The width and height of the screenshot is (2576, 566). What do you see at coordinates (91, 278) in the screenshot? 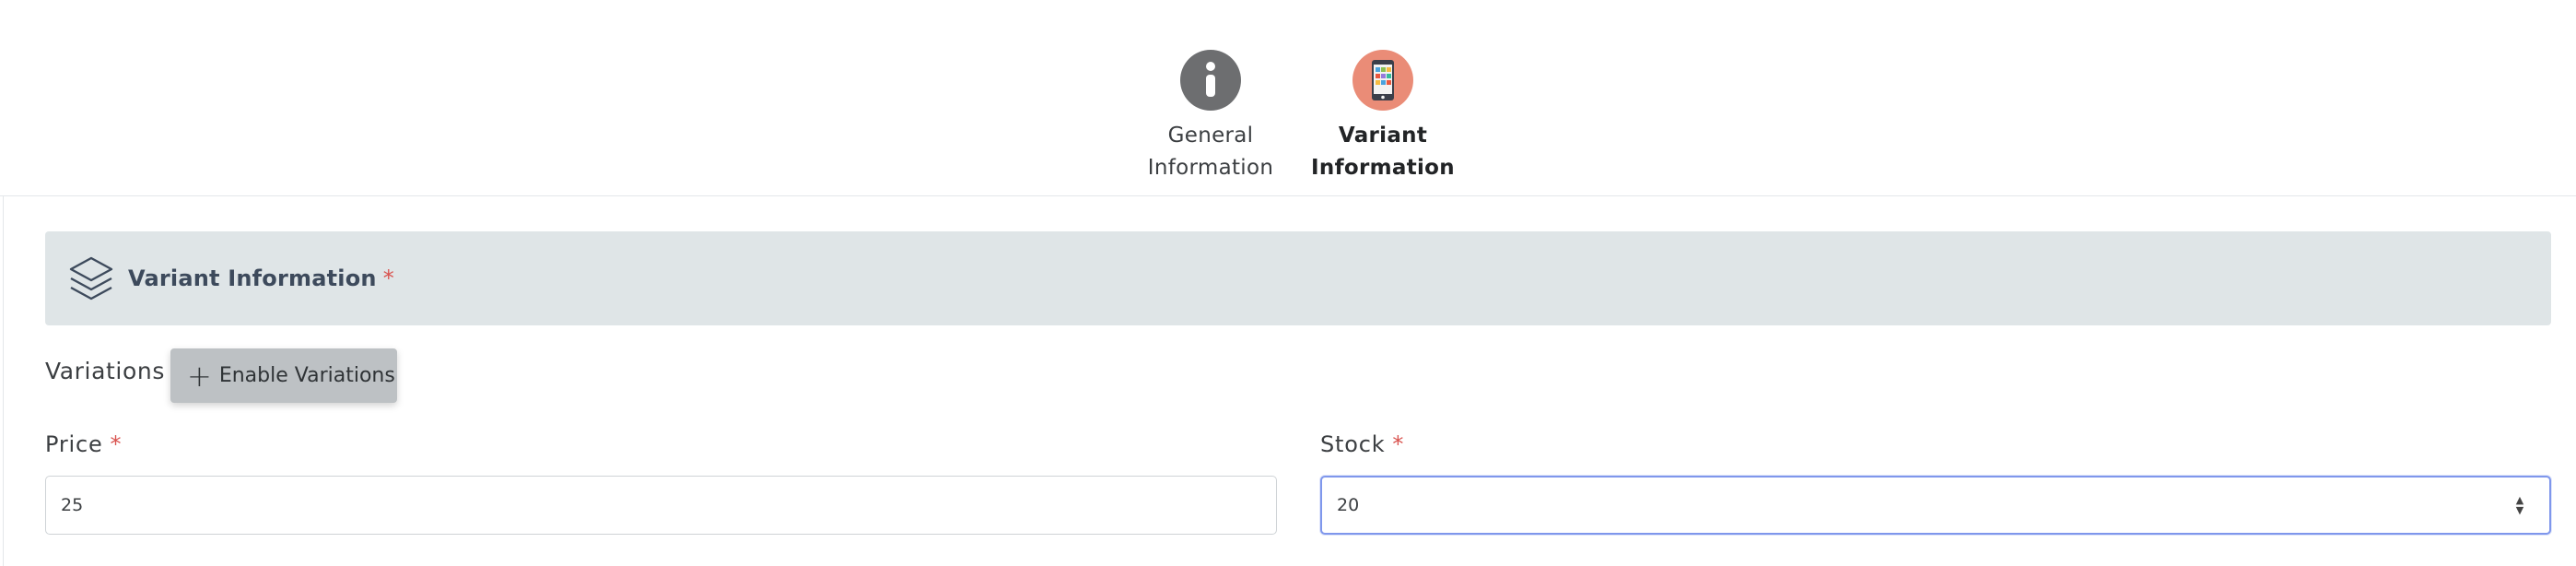
I see `layers-icon` at bounding box center [91, 278].